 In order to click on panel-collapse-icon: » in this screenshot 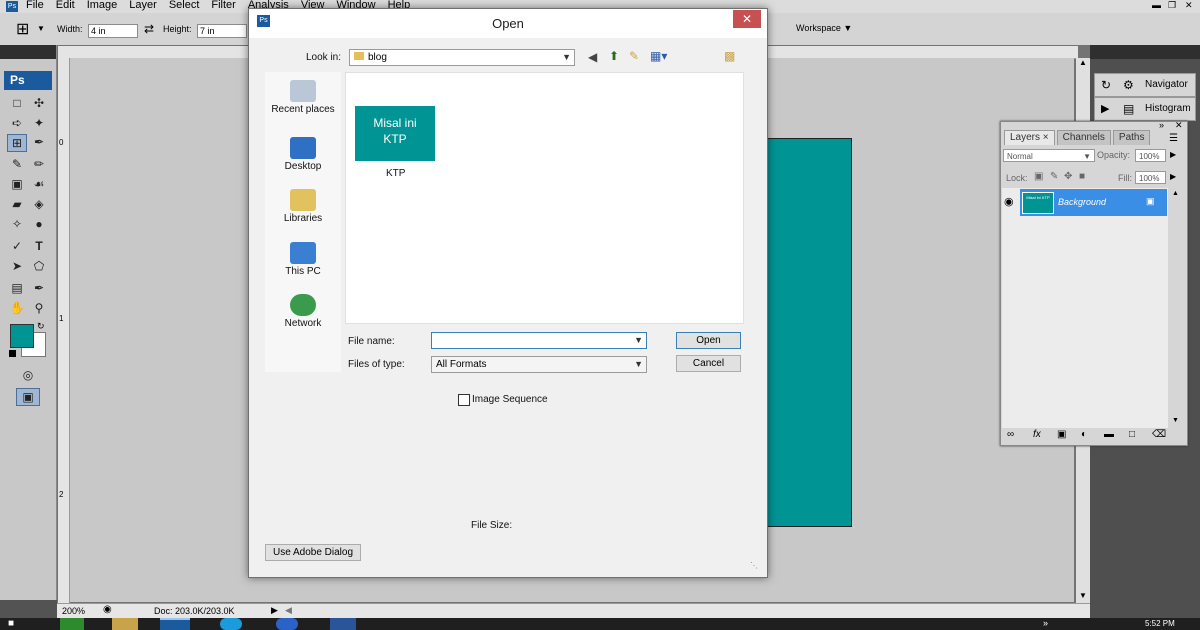, I will do `click(1161, 125)`.